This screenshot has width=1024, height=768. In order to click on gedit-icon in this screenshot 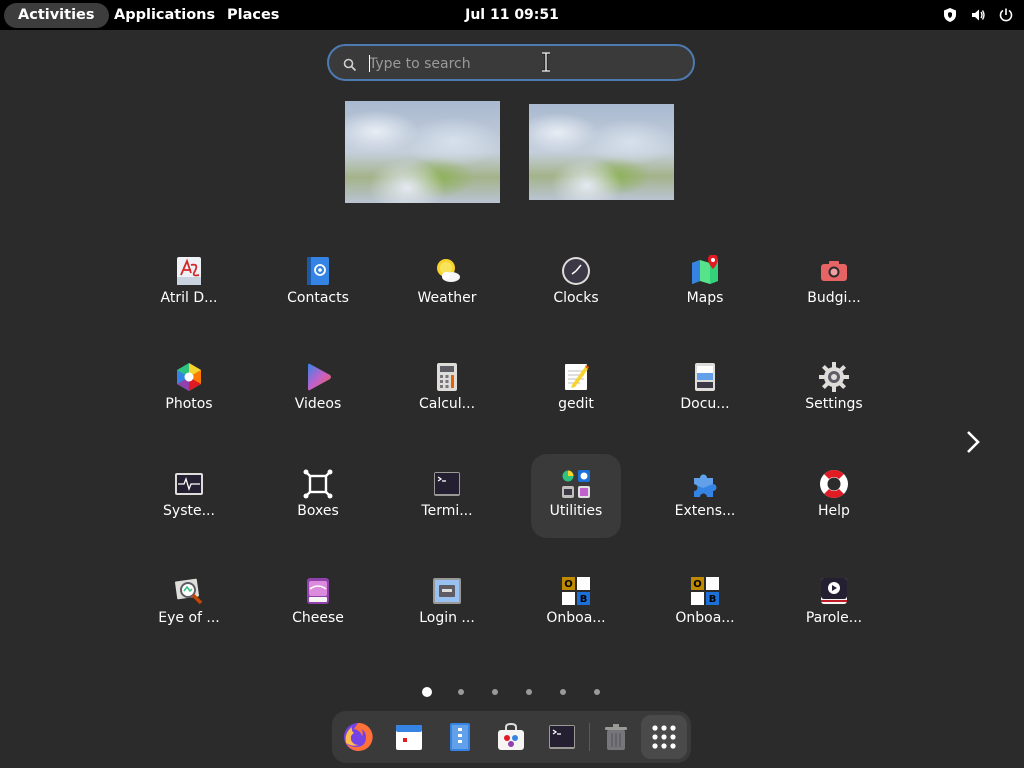, I will do `click(576, 377)`.